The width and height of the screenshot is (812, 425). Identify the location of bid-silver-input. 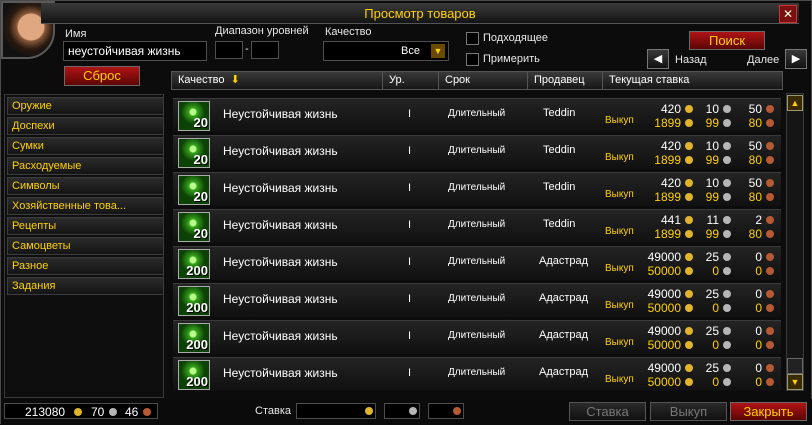
(402, 411).